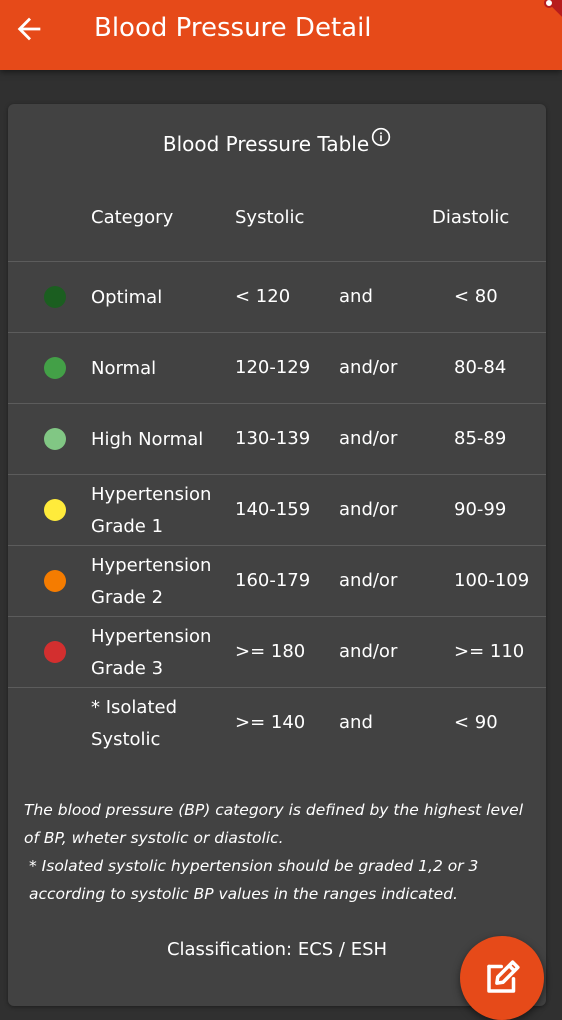  I want to click on category-label: * Isolated Systolic, so click(134, 723).